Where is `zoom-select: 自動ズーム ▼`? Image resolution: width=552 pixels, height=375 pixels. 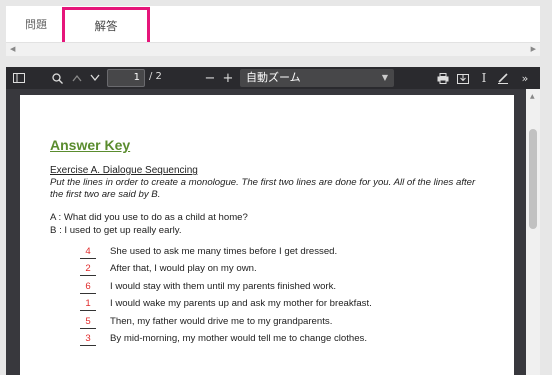 zoom-select: 自動ズーム ▼ is located at coordinates (317, 78).